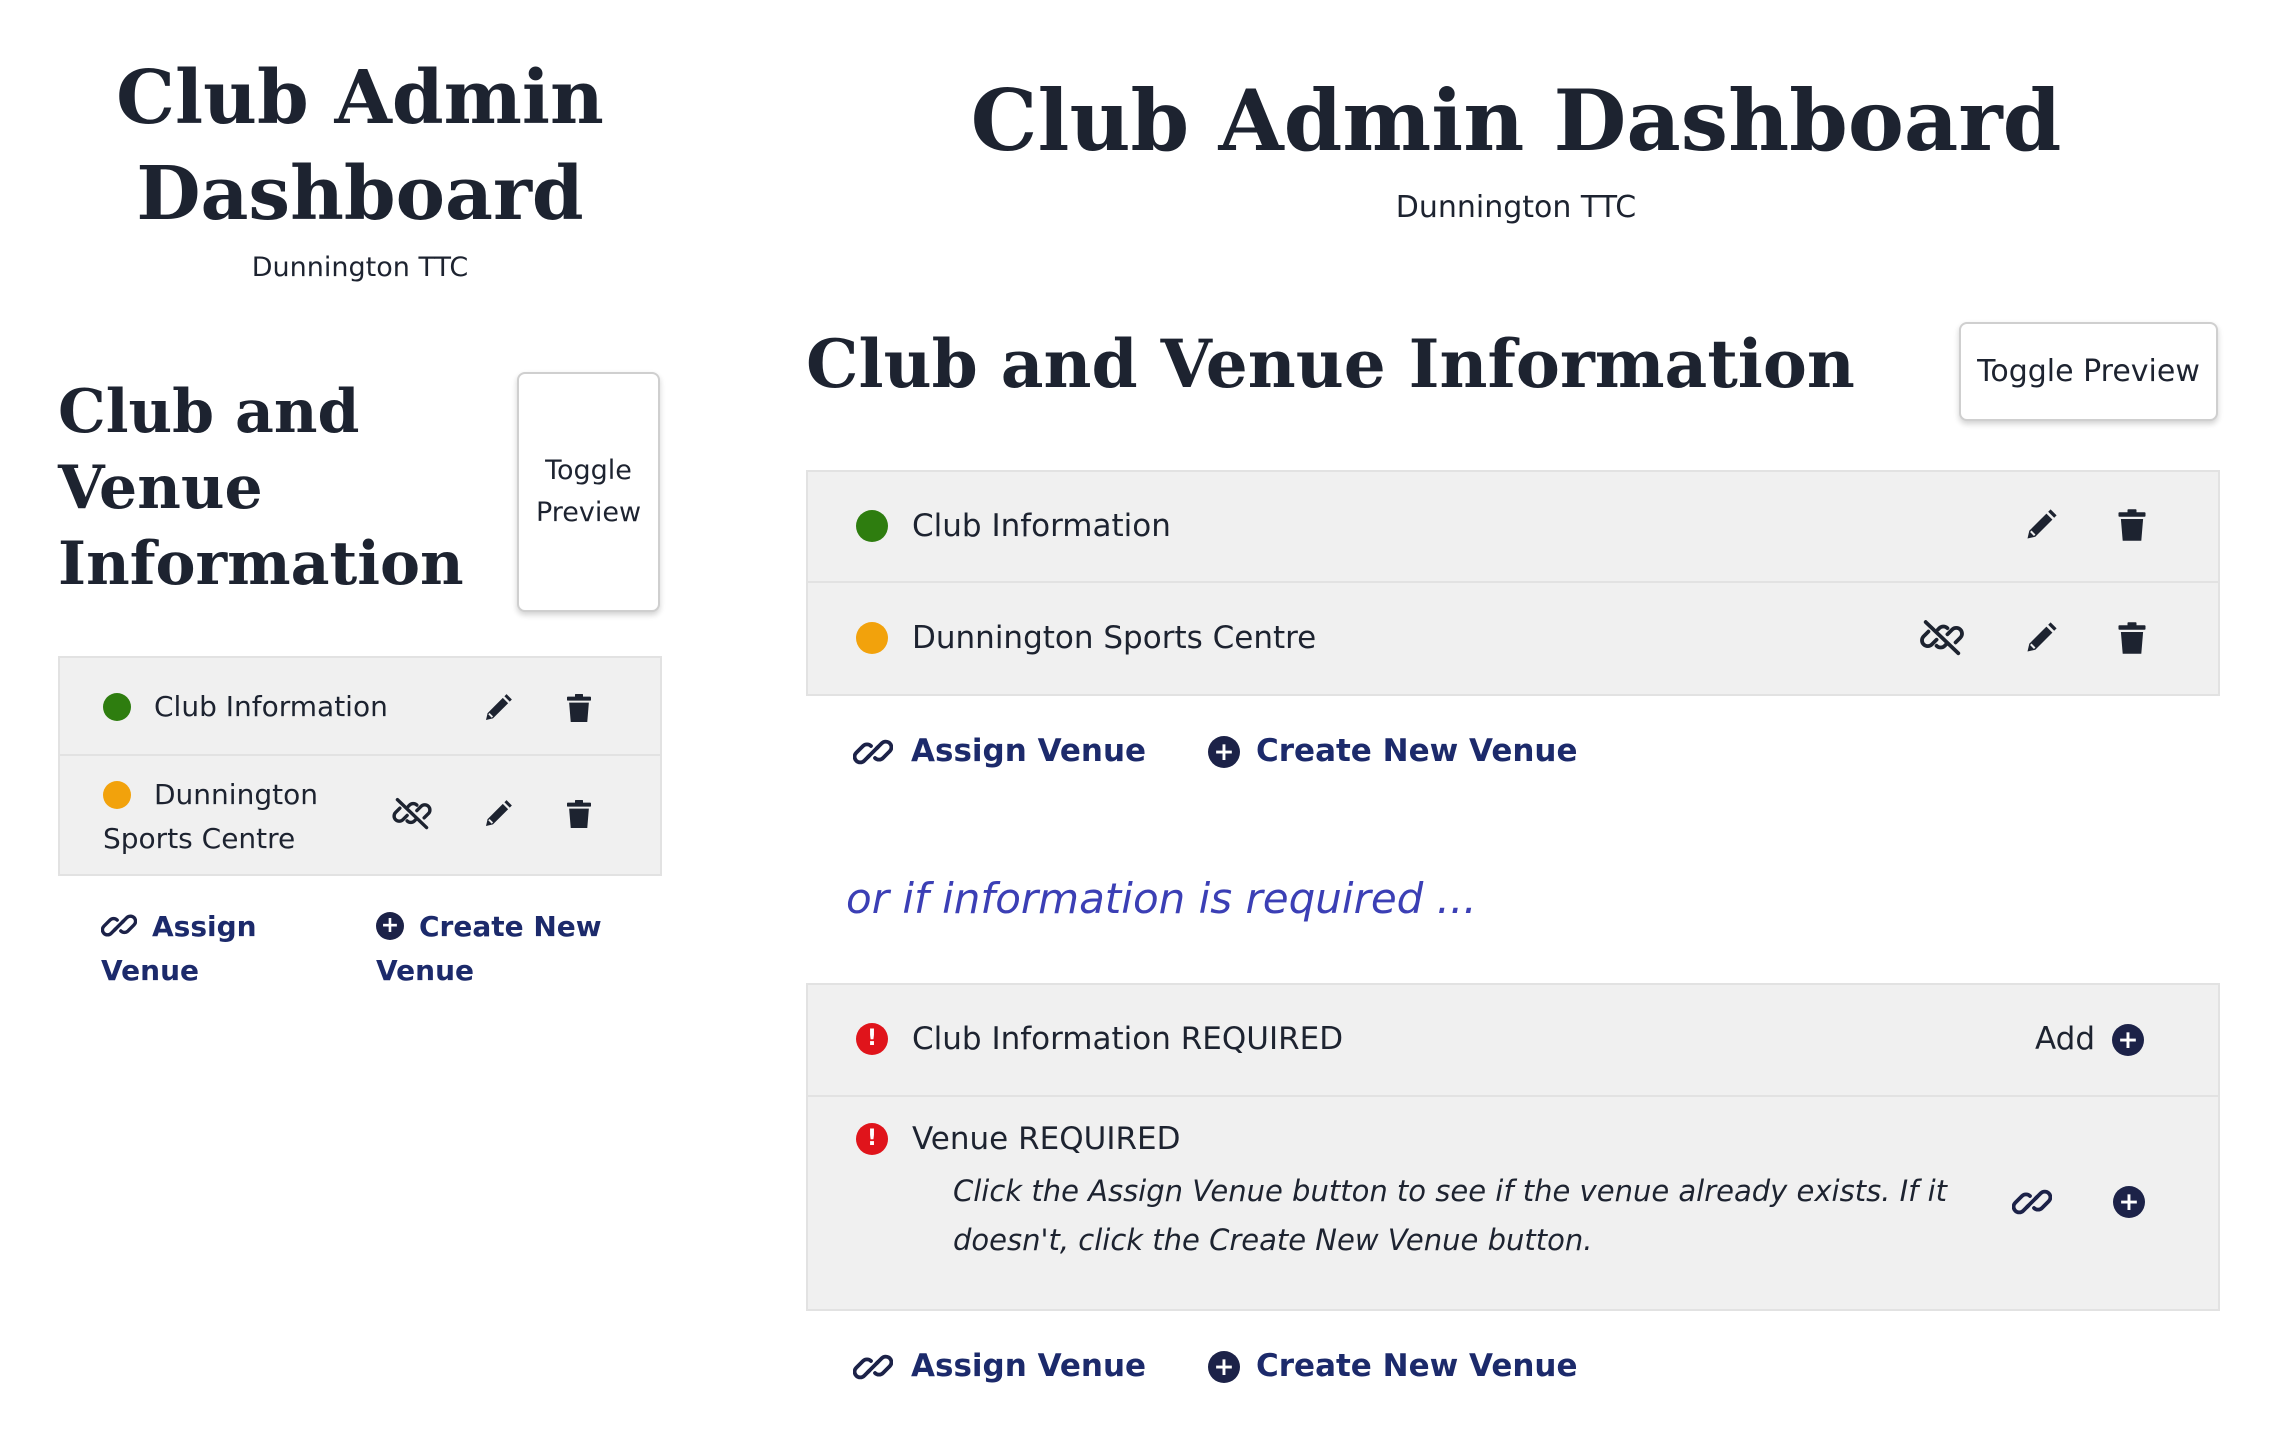 This screenshot has width=2272, height=1444. Describe the element at coordinates (588, 470) in the screenshot. I see `mobile-toggle-line1: Toggle` at that location.